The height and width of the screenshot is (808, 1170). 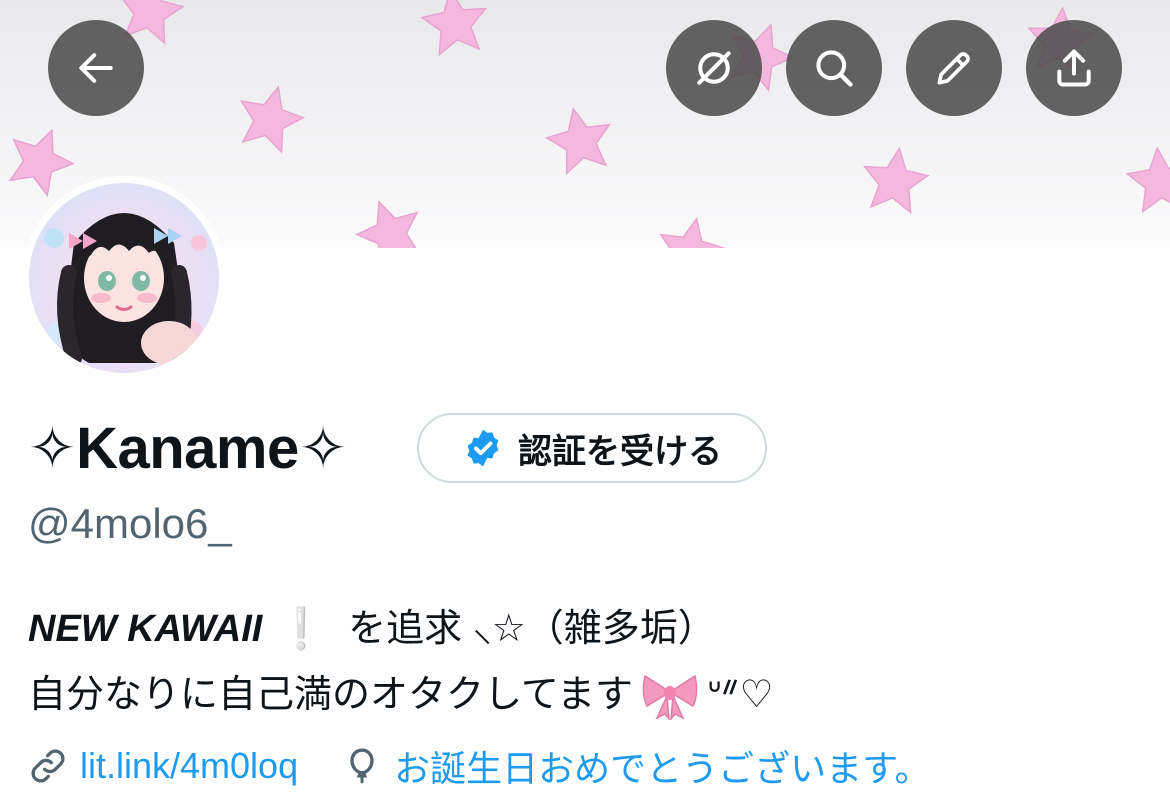 I want to click on avatar-illustration, so click(x=124, y=278).